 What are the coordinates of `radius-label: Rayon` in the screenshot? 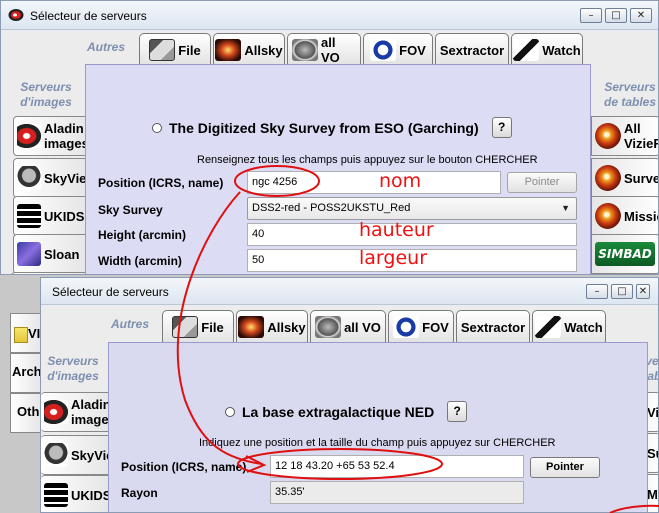 It's located at (139, 493).